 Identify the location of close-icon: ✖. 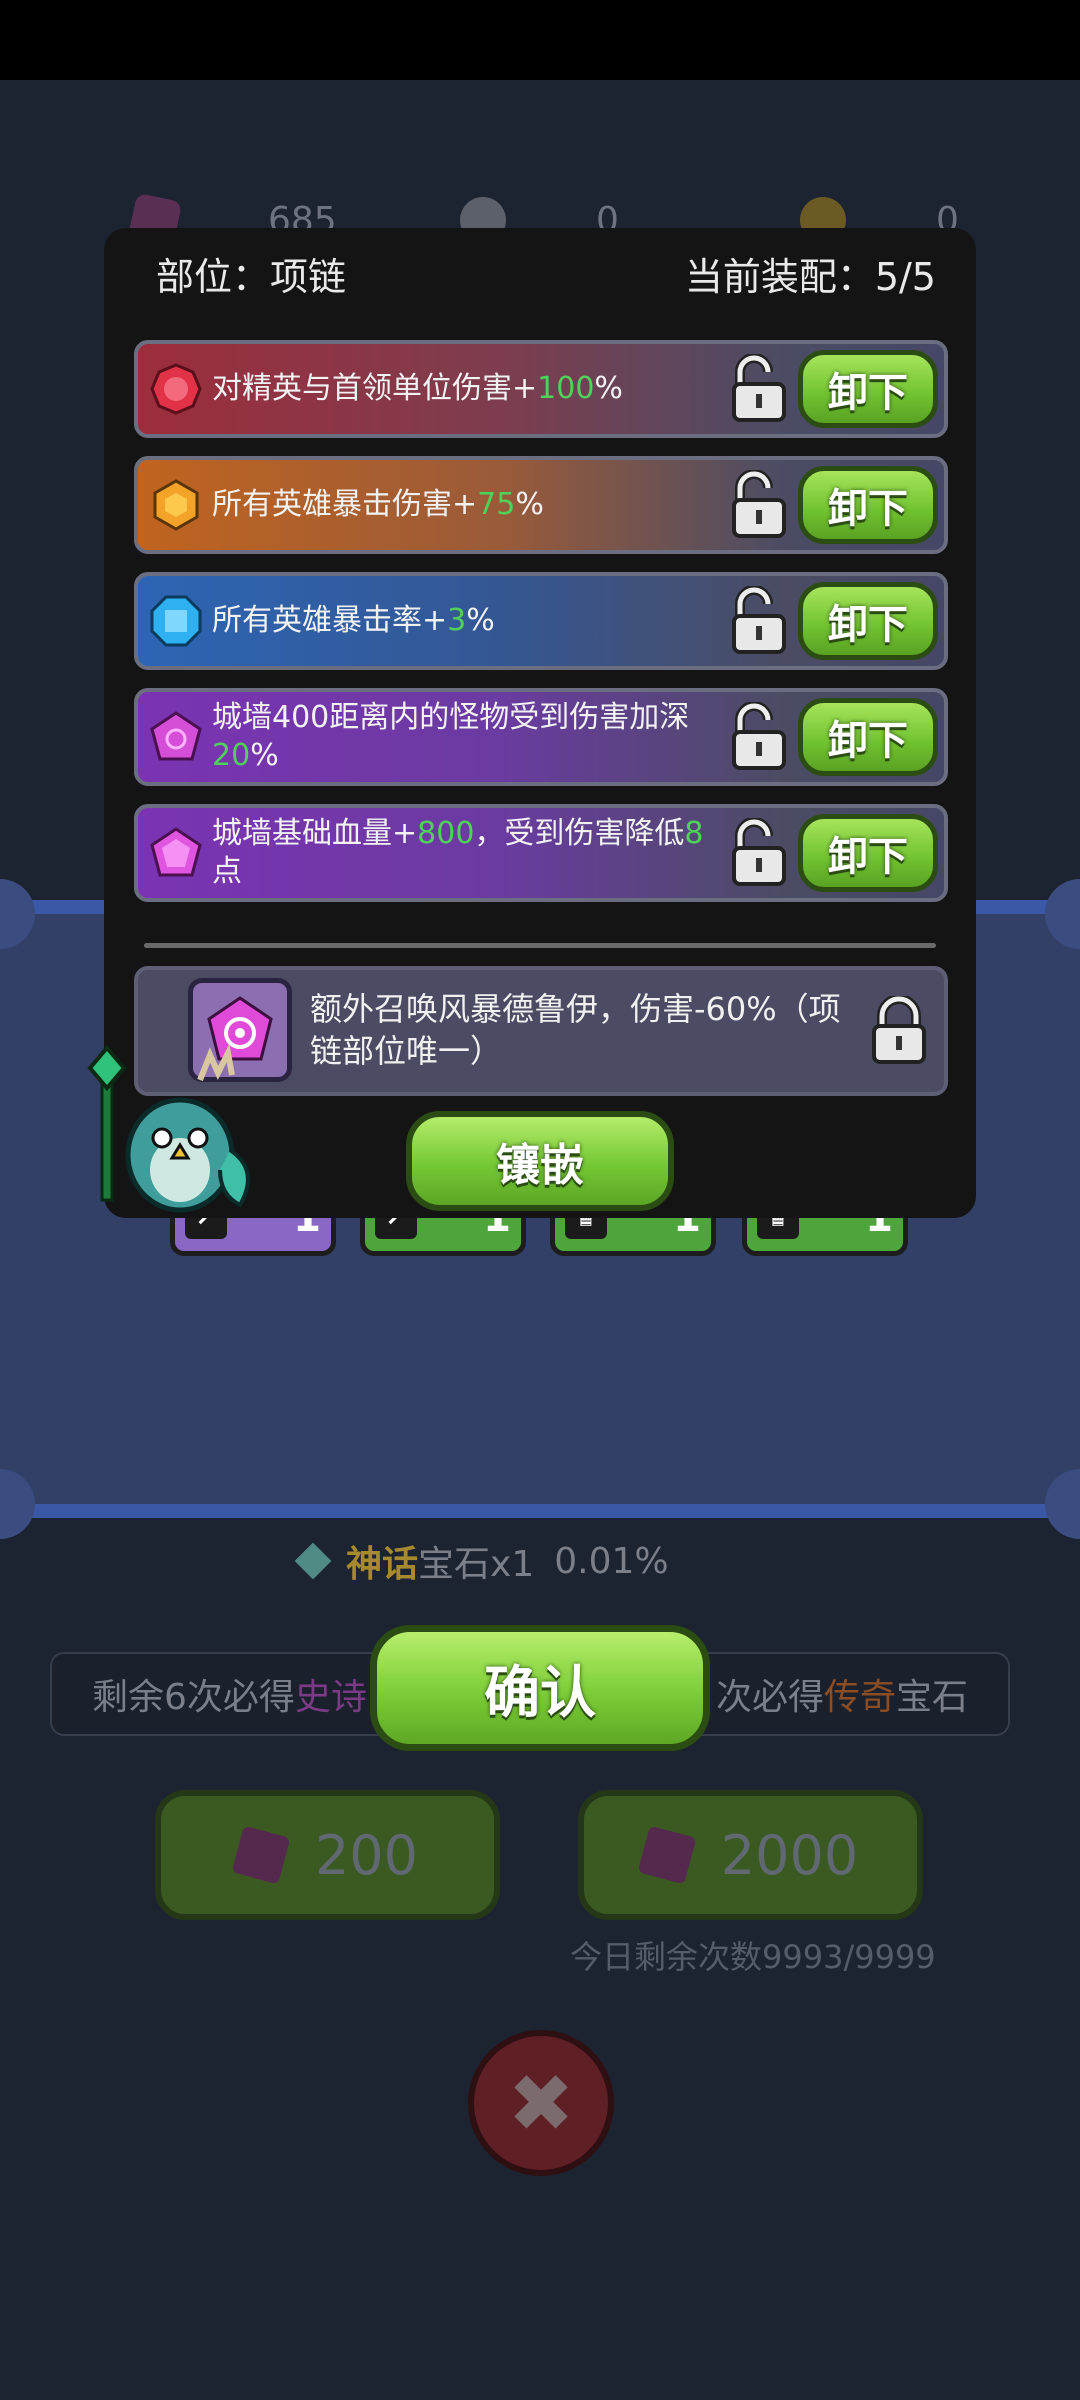
(541, 2103).